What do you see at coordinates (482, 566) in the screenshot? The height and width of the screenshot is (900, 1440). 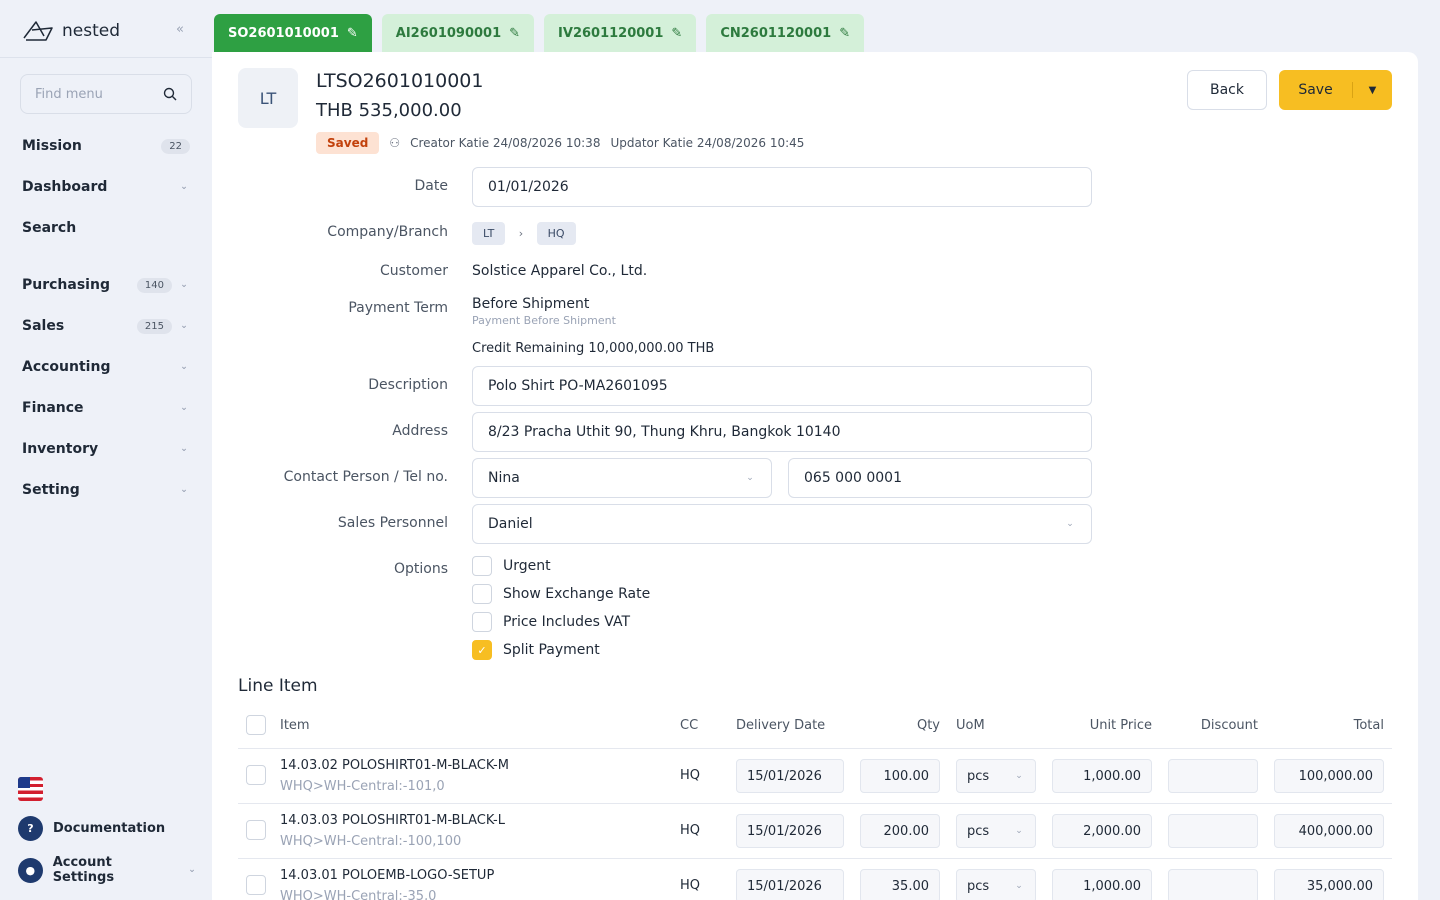 I see `urgent-checkbox` at bounding box center [482, 566].